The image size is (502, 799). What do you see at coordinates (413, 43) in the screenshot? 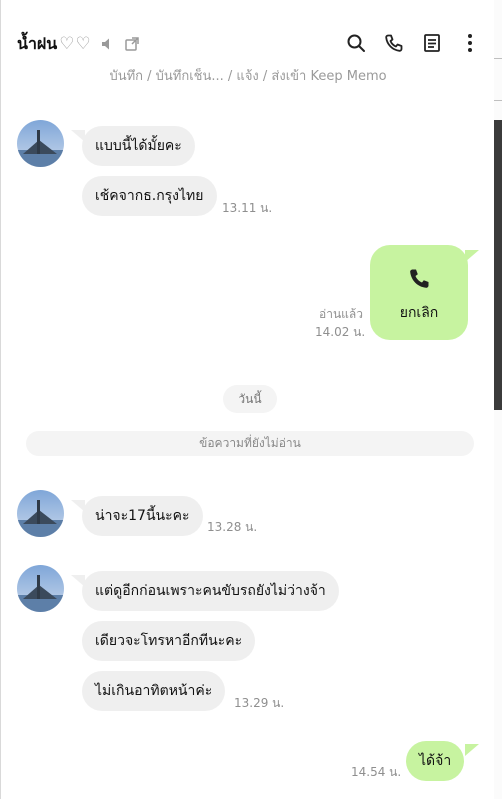
I see `header-actions` at bounding box center [413, 43].